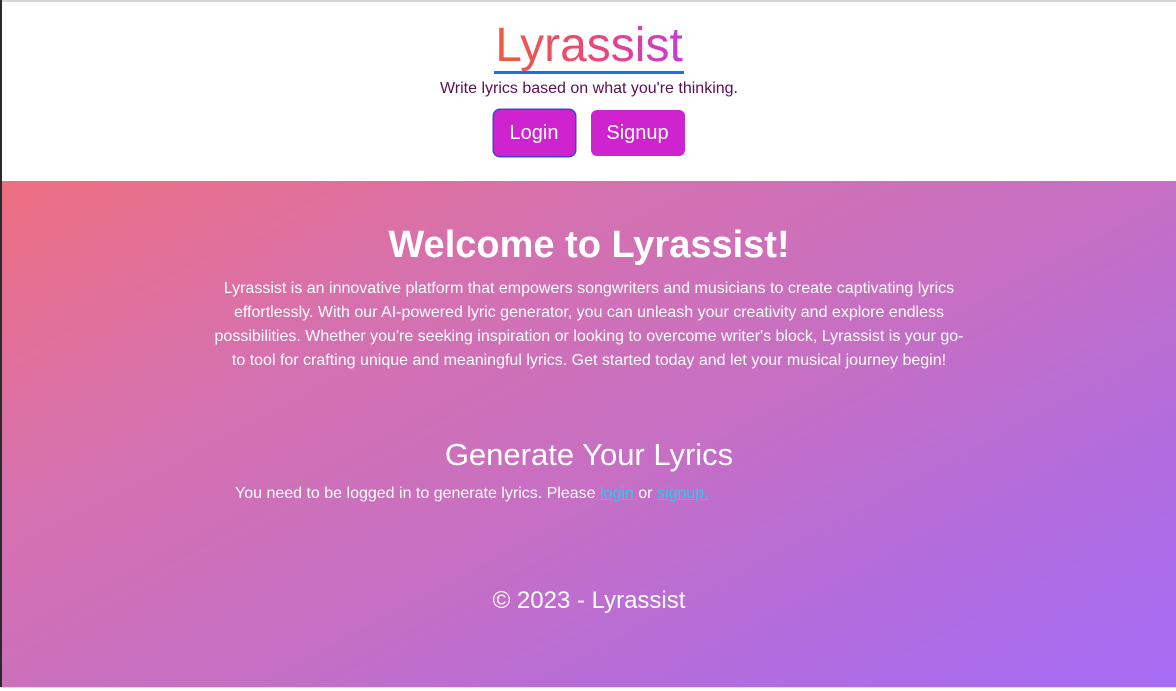 This screenshot has width=1176, height=691. What do you see at coordinates (683, 493) in the screenshot?
I see `notice-signup-link: signup.` at bounding box center [683, 493].